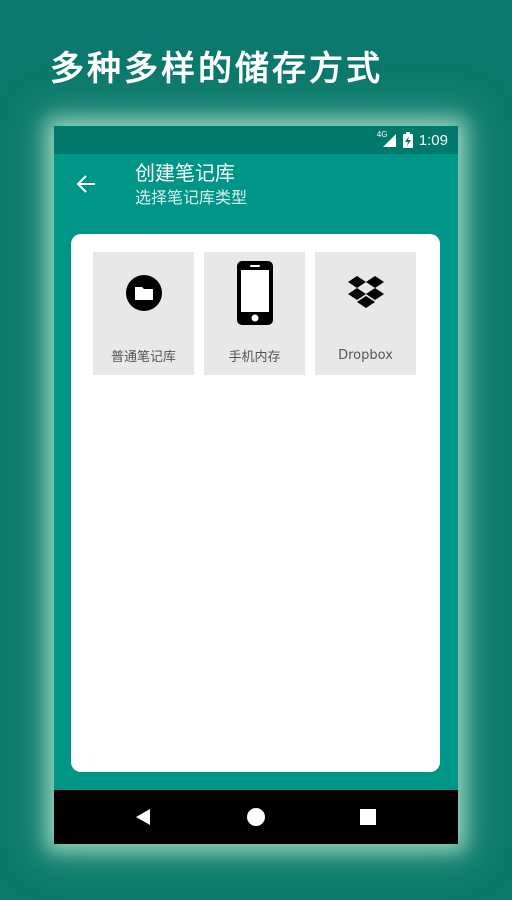 The image size is (512, 900). Describe the element at coordinates (433, 140) in the screenshot. I see `status-time: 1:09` at that location.